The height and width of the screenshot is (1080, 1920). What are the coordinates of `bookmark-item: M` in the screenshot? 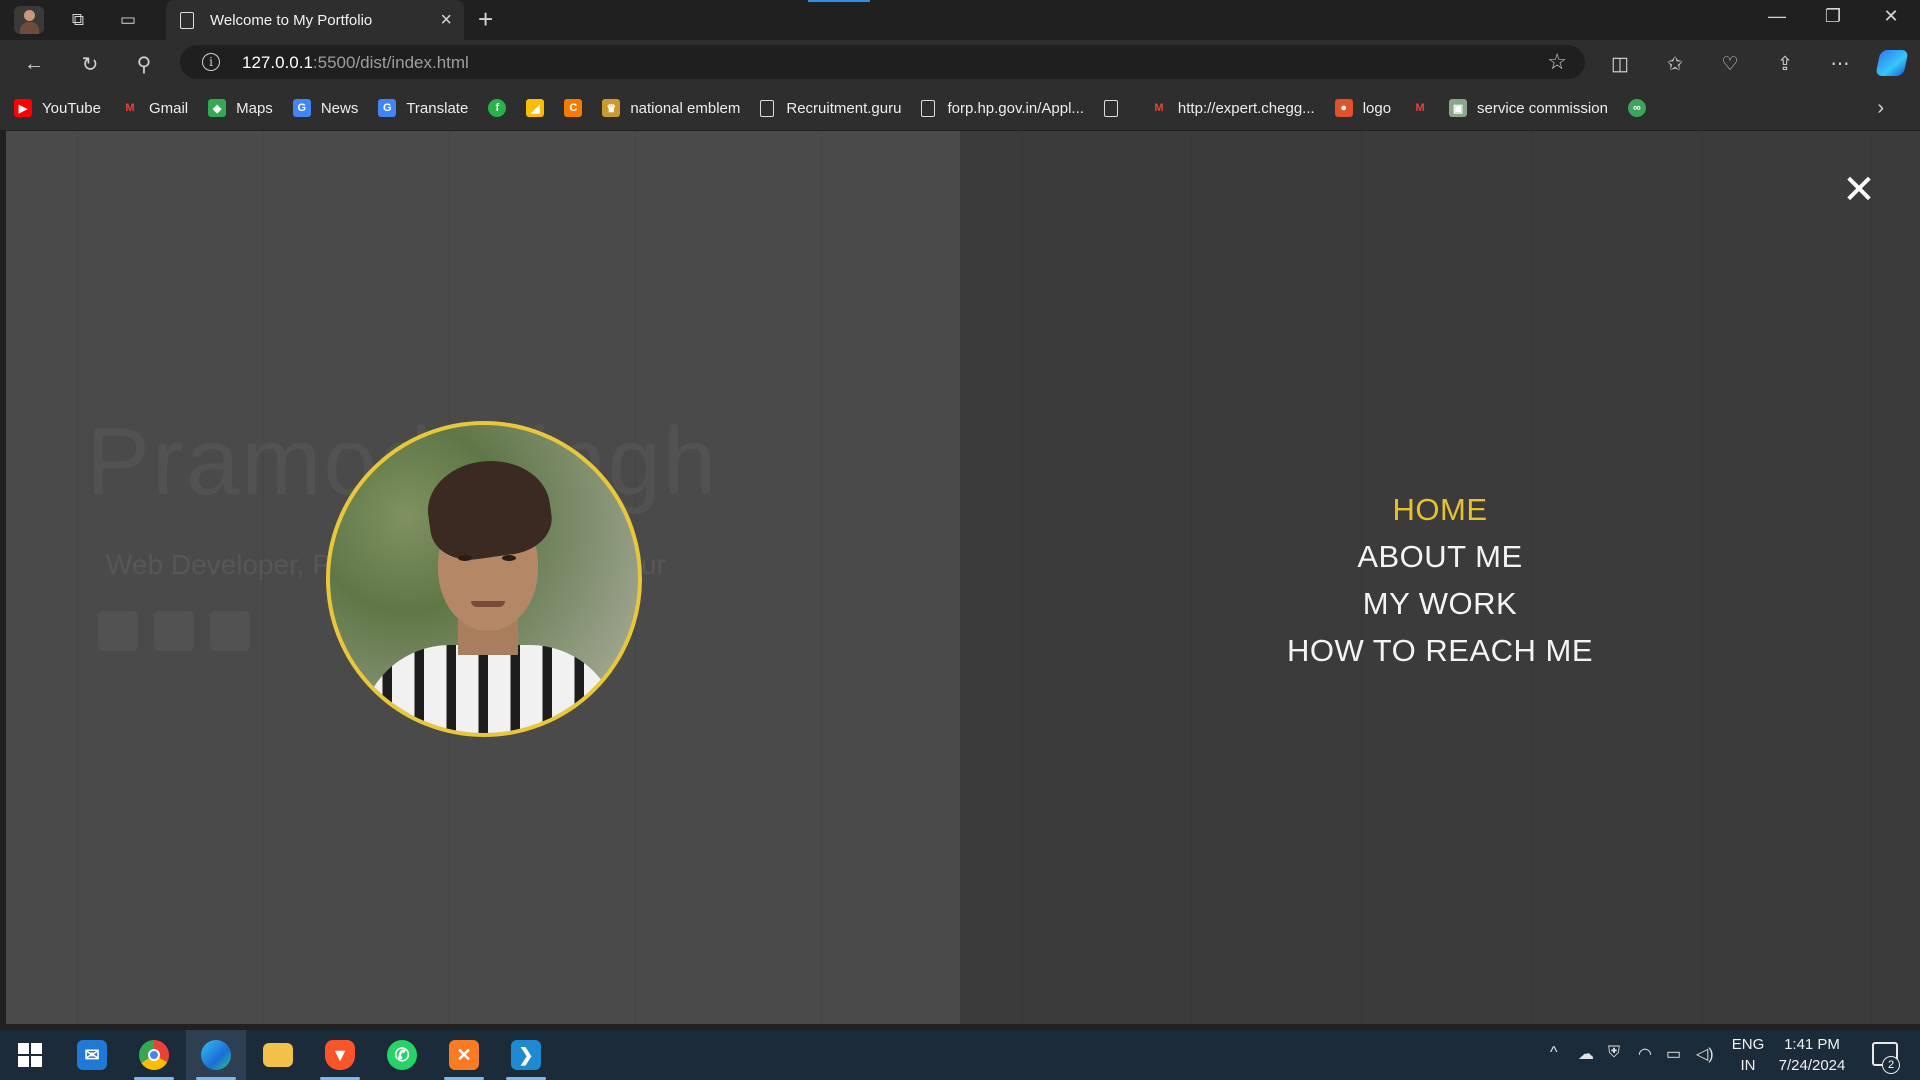 It's located at (1420, 108).